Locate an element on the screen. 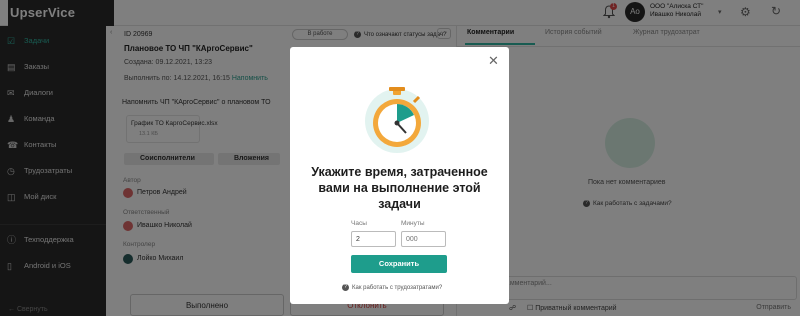  hours-input is located at coordinates (373, 239).